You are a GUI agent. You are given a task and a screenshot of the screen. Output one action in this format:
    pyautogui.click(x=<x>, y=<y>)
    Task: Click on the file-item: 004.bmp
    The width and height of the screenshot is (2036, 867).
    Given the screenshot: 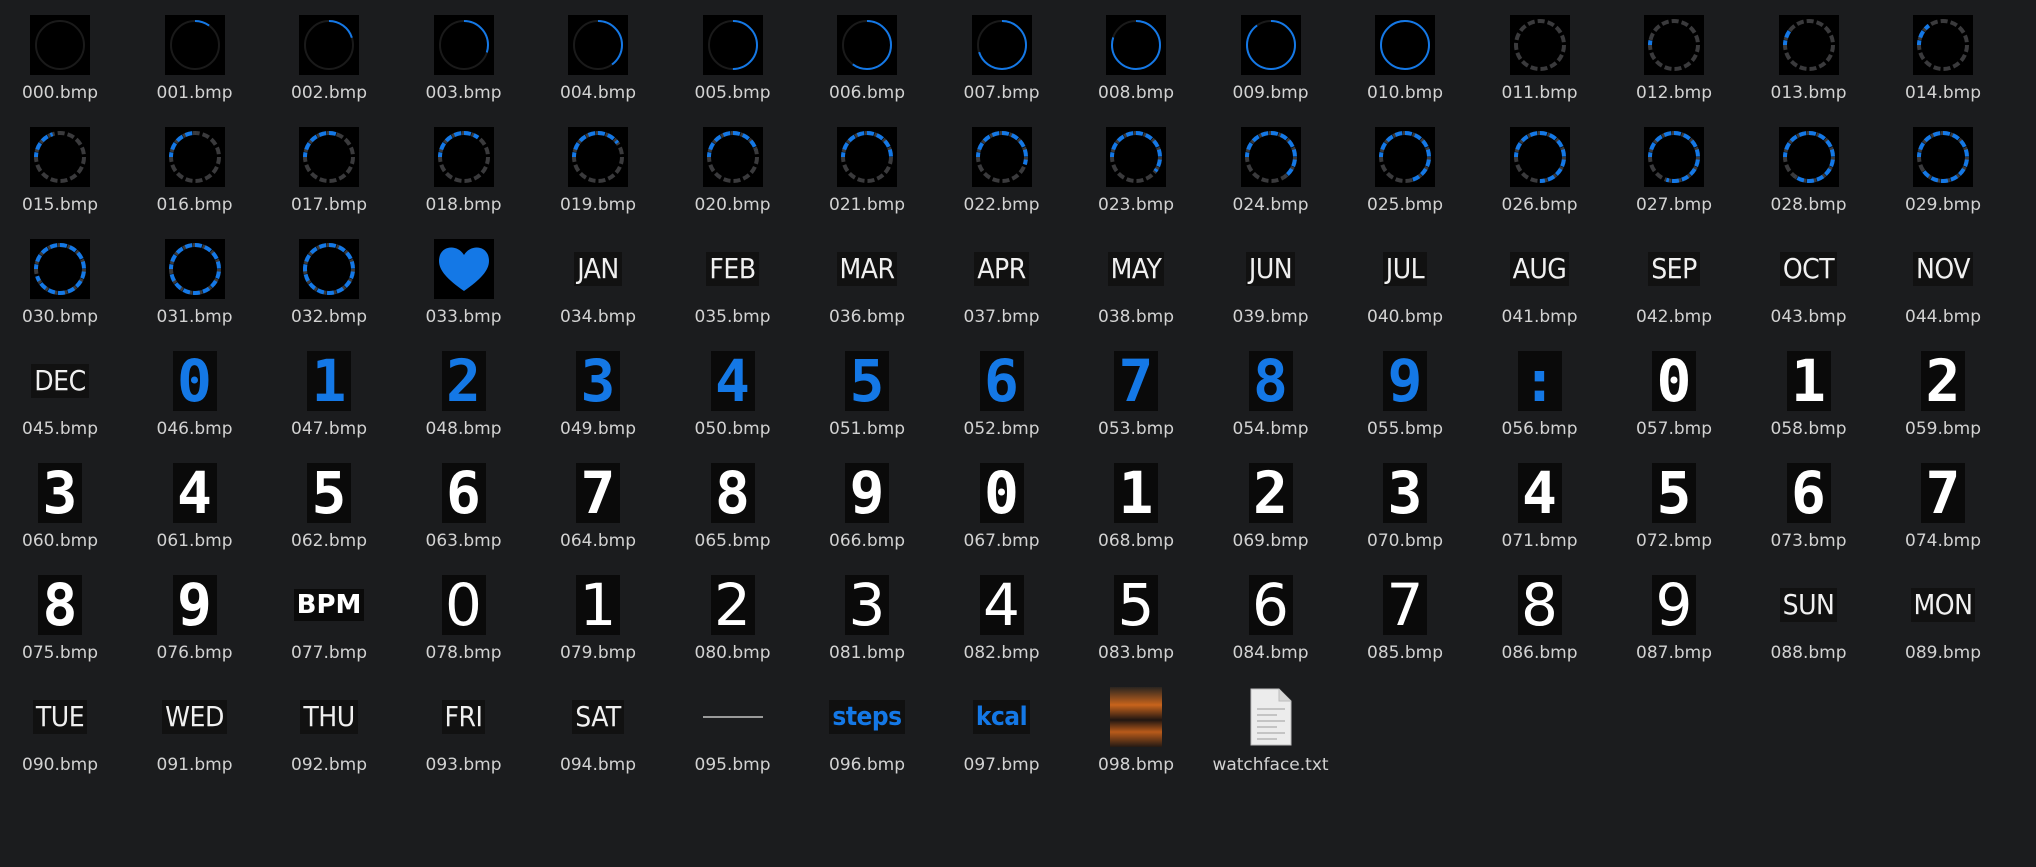 What is the action you would take?
    pyautogui.click(x=598, y=69)
    